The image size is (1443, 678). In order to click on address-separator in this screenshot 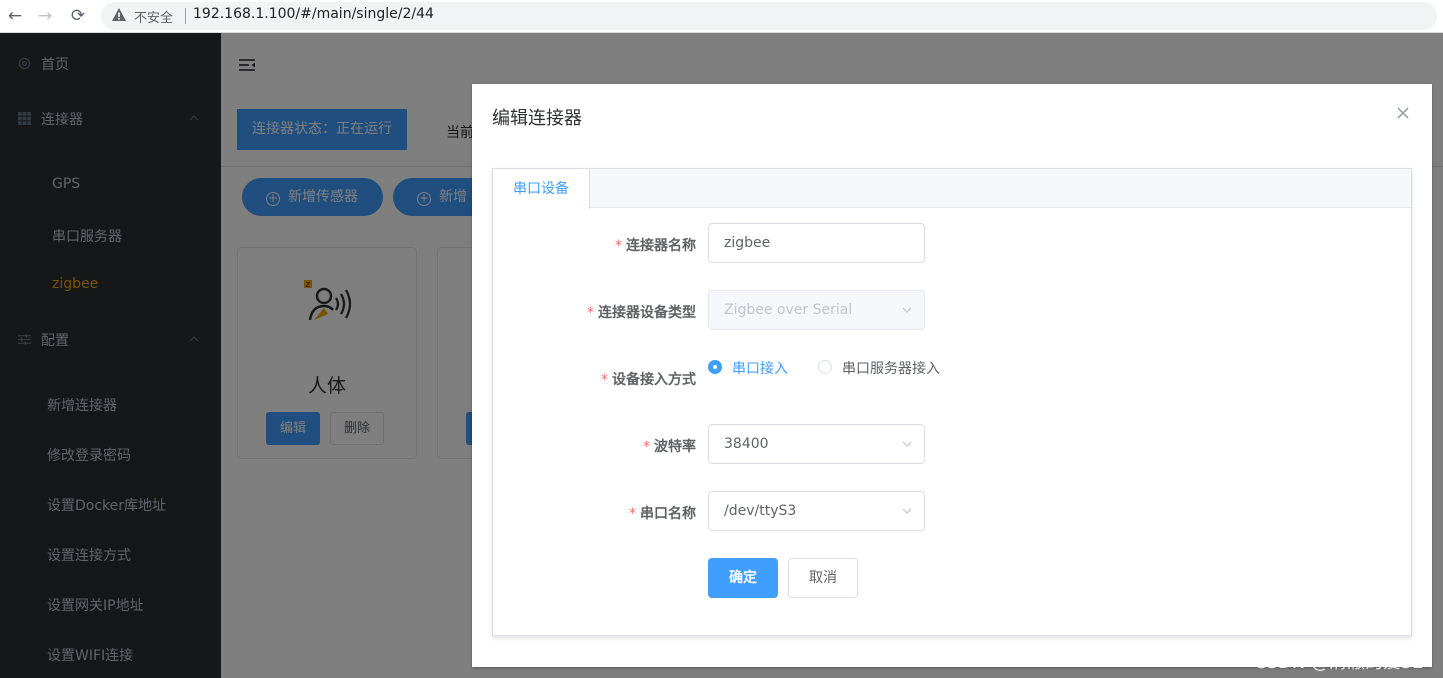, I will do `click(185, 16)`.